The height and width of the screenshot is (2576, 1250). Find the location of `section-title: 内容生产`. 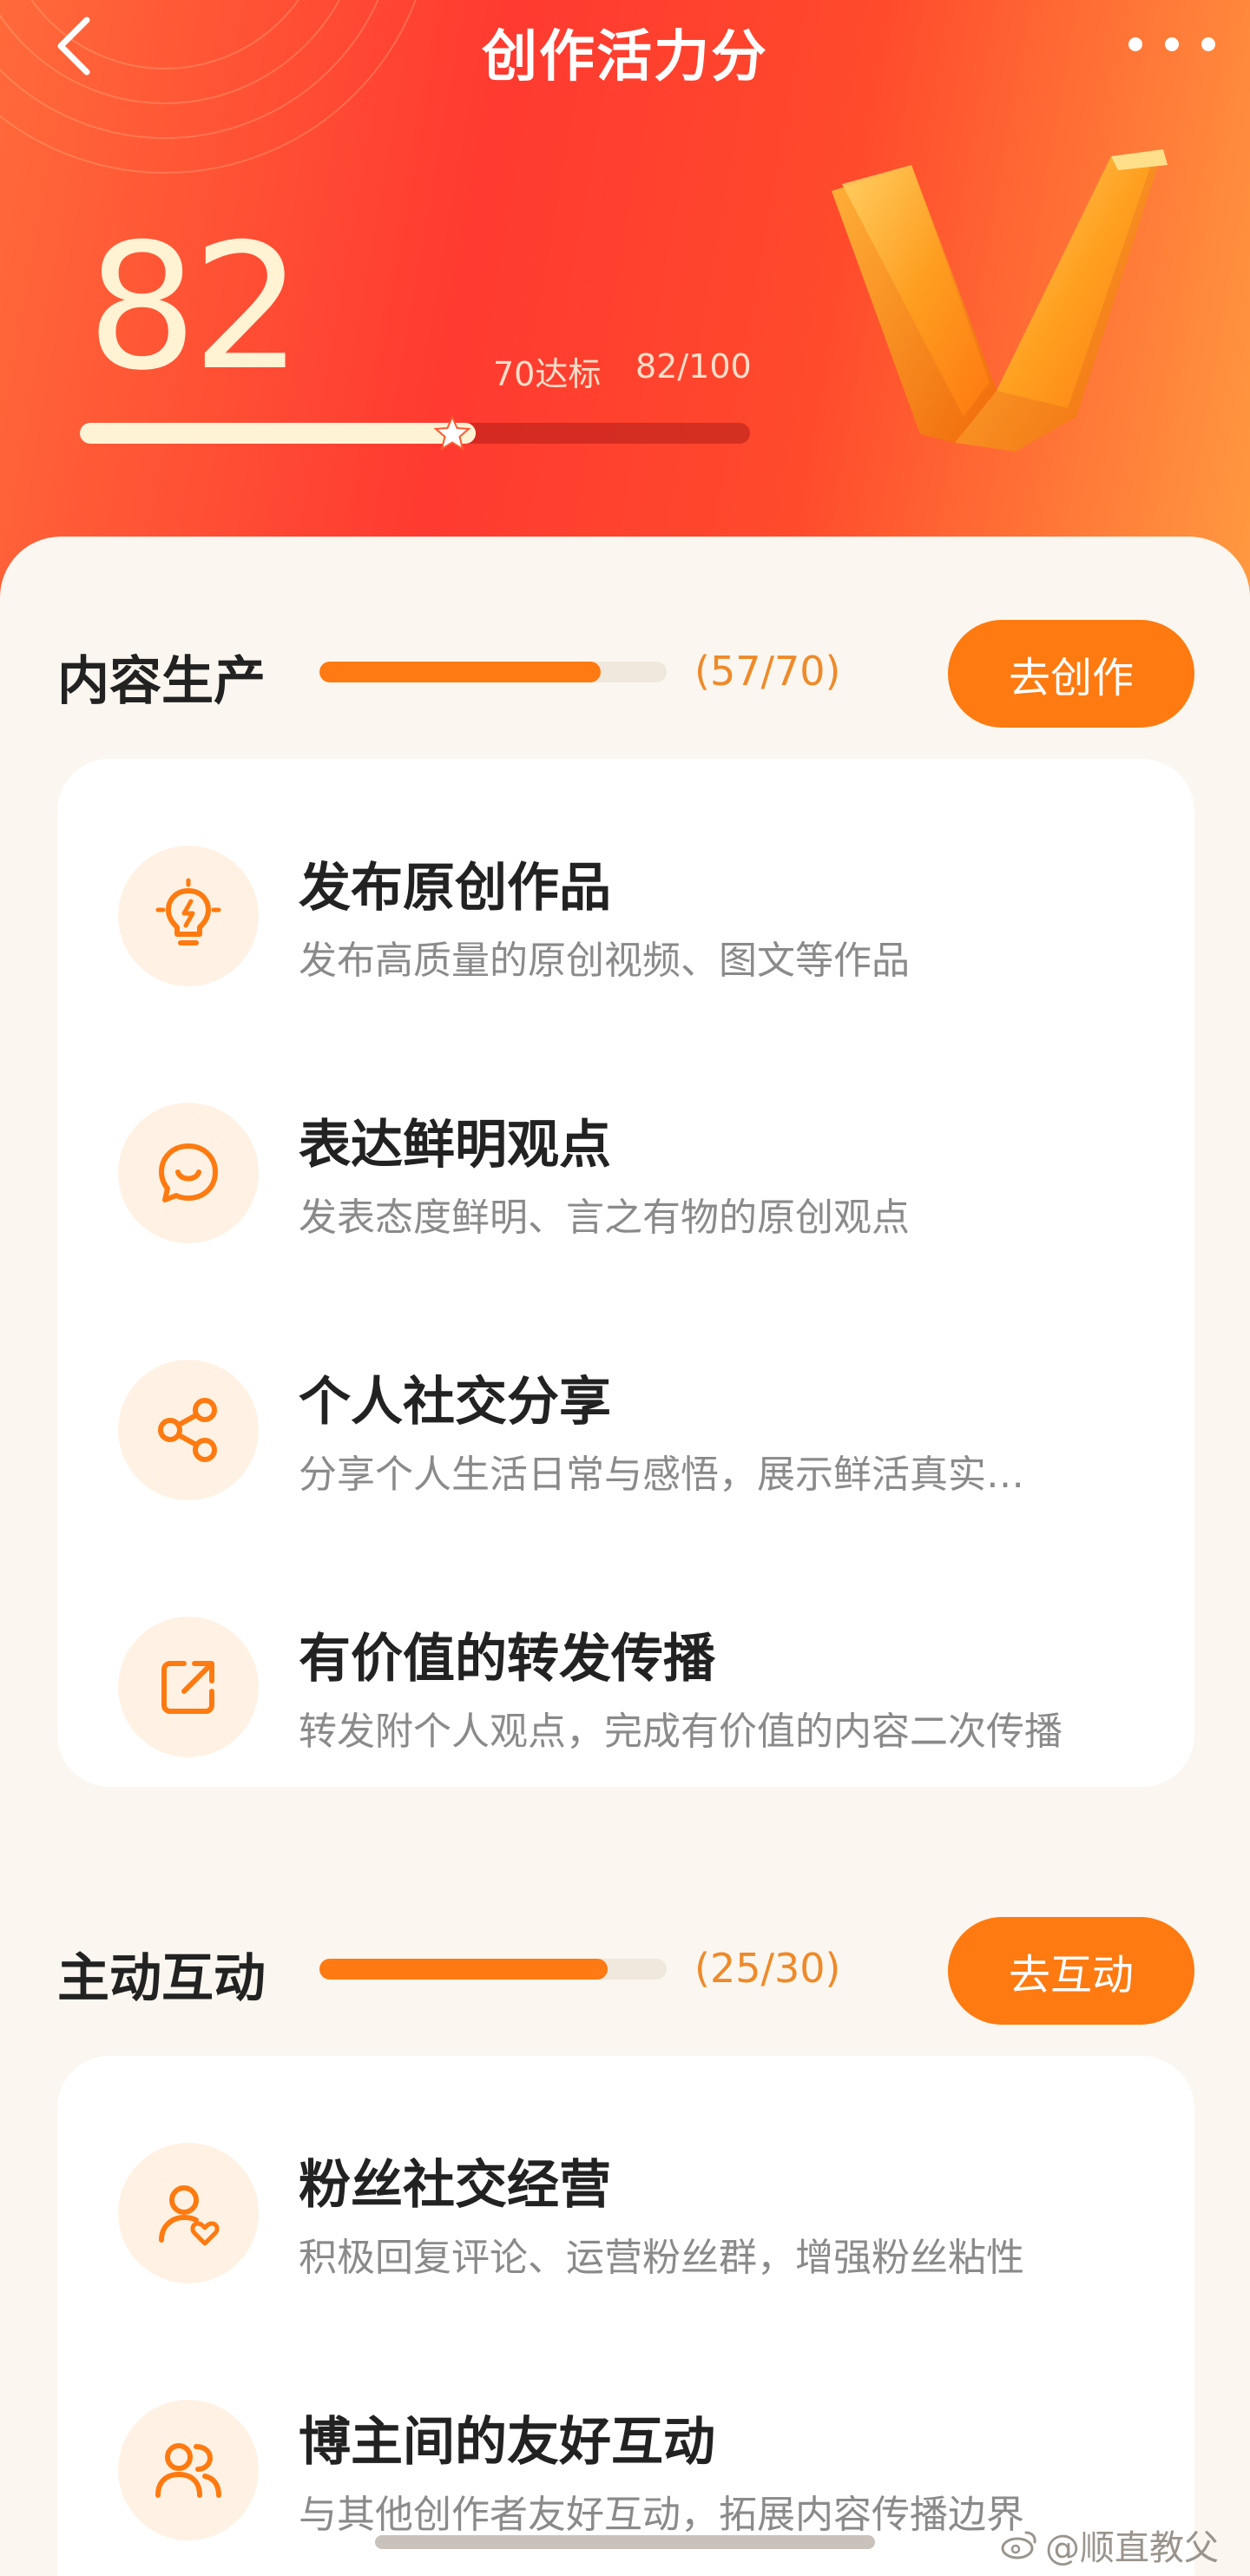

section-title: 内容生产 is located at coordinates (161, 681).